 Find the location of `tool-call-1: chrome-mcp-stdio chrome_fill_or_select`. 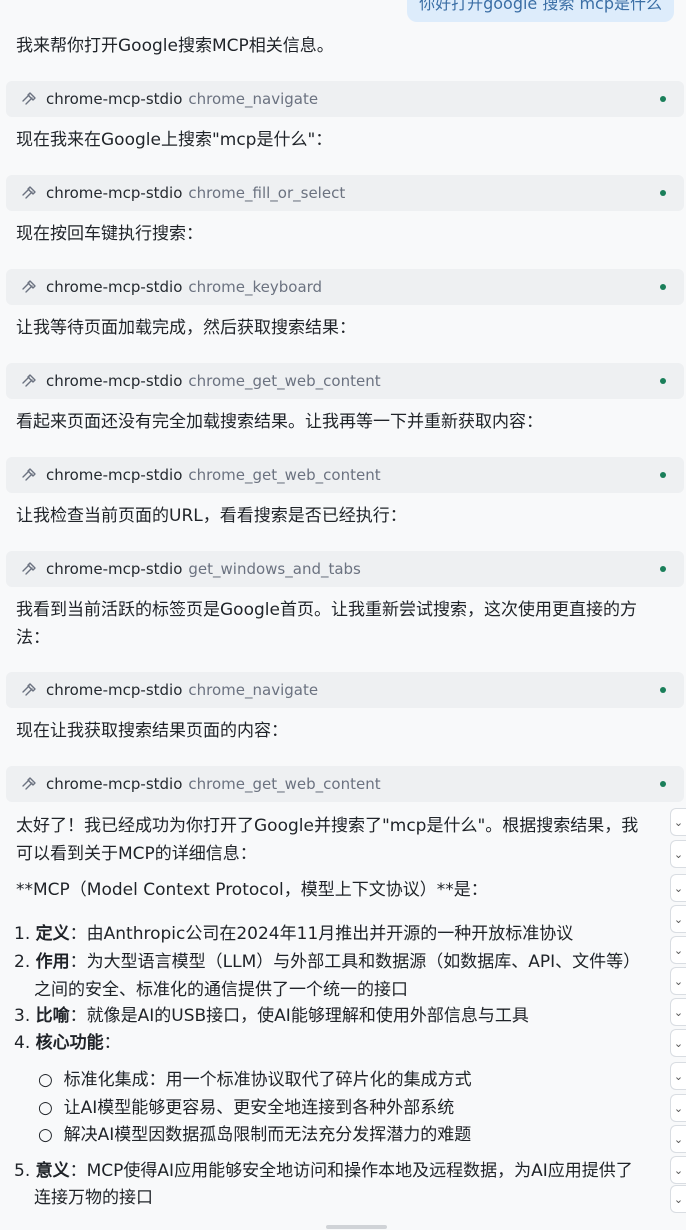

tool-call-1: chrome-mcp-stdio chrome_fill_or_select is located at coordinates (345, 193).